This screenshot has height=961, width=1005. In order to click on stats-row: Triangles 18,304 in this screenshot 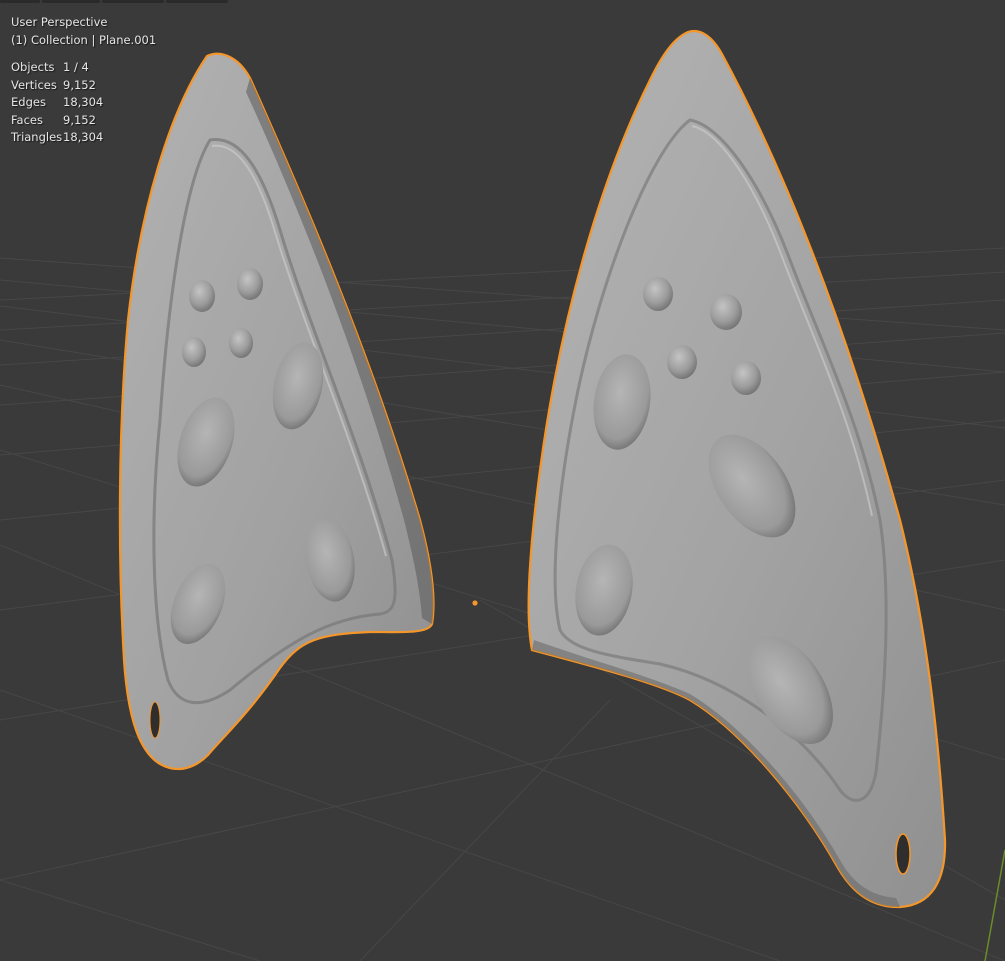, I will do `click(57, 138)`.